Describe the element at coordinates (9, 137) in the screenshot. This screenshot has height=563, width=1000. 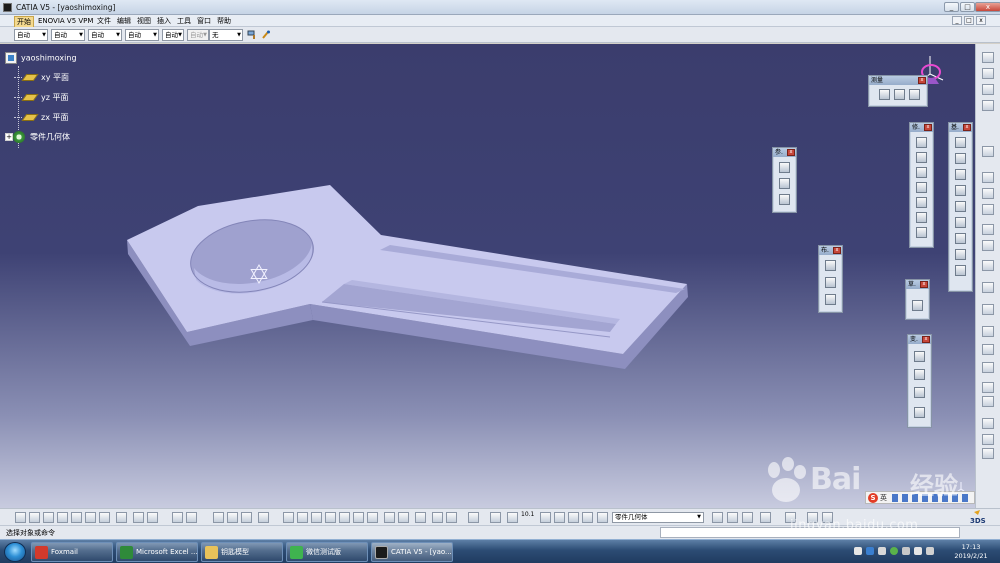
I see `expand-icon: +` at that location.